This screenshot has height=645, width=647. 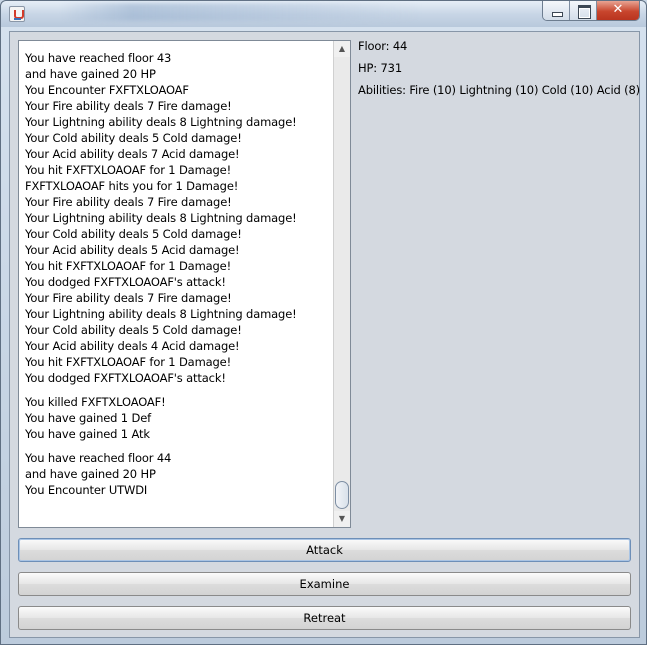 I want to click on close-icon: ✕, so click(x=618, y=9).